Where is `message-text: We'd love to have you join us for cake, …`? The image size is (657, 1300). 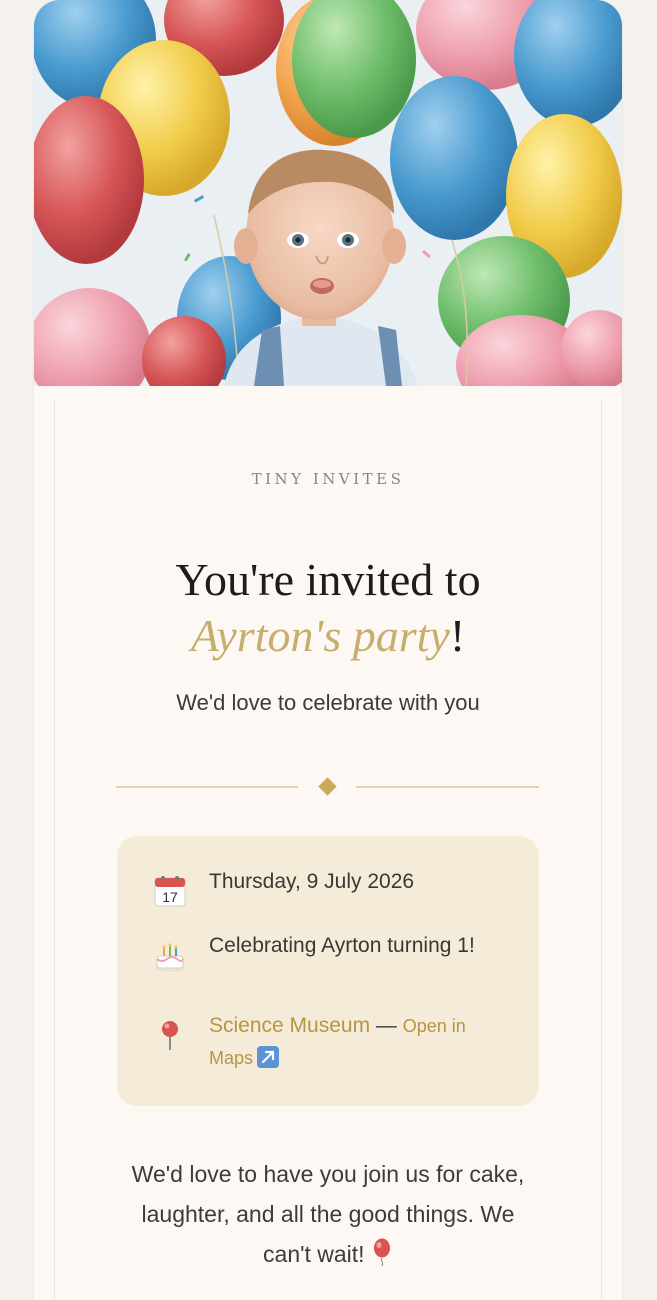 message-text: We'd love to have you join us for cake, … is located at coordinates (328, 1214).